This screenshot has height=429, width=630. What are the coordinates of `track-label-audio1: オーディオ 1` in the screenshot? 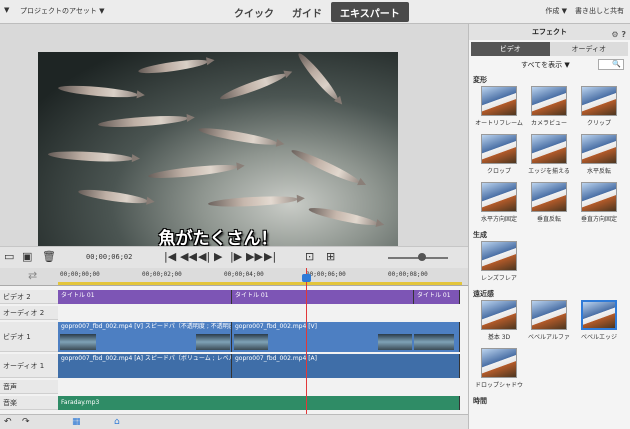 It's located at (29, 366).